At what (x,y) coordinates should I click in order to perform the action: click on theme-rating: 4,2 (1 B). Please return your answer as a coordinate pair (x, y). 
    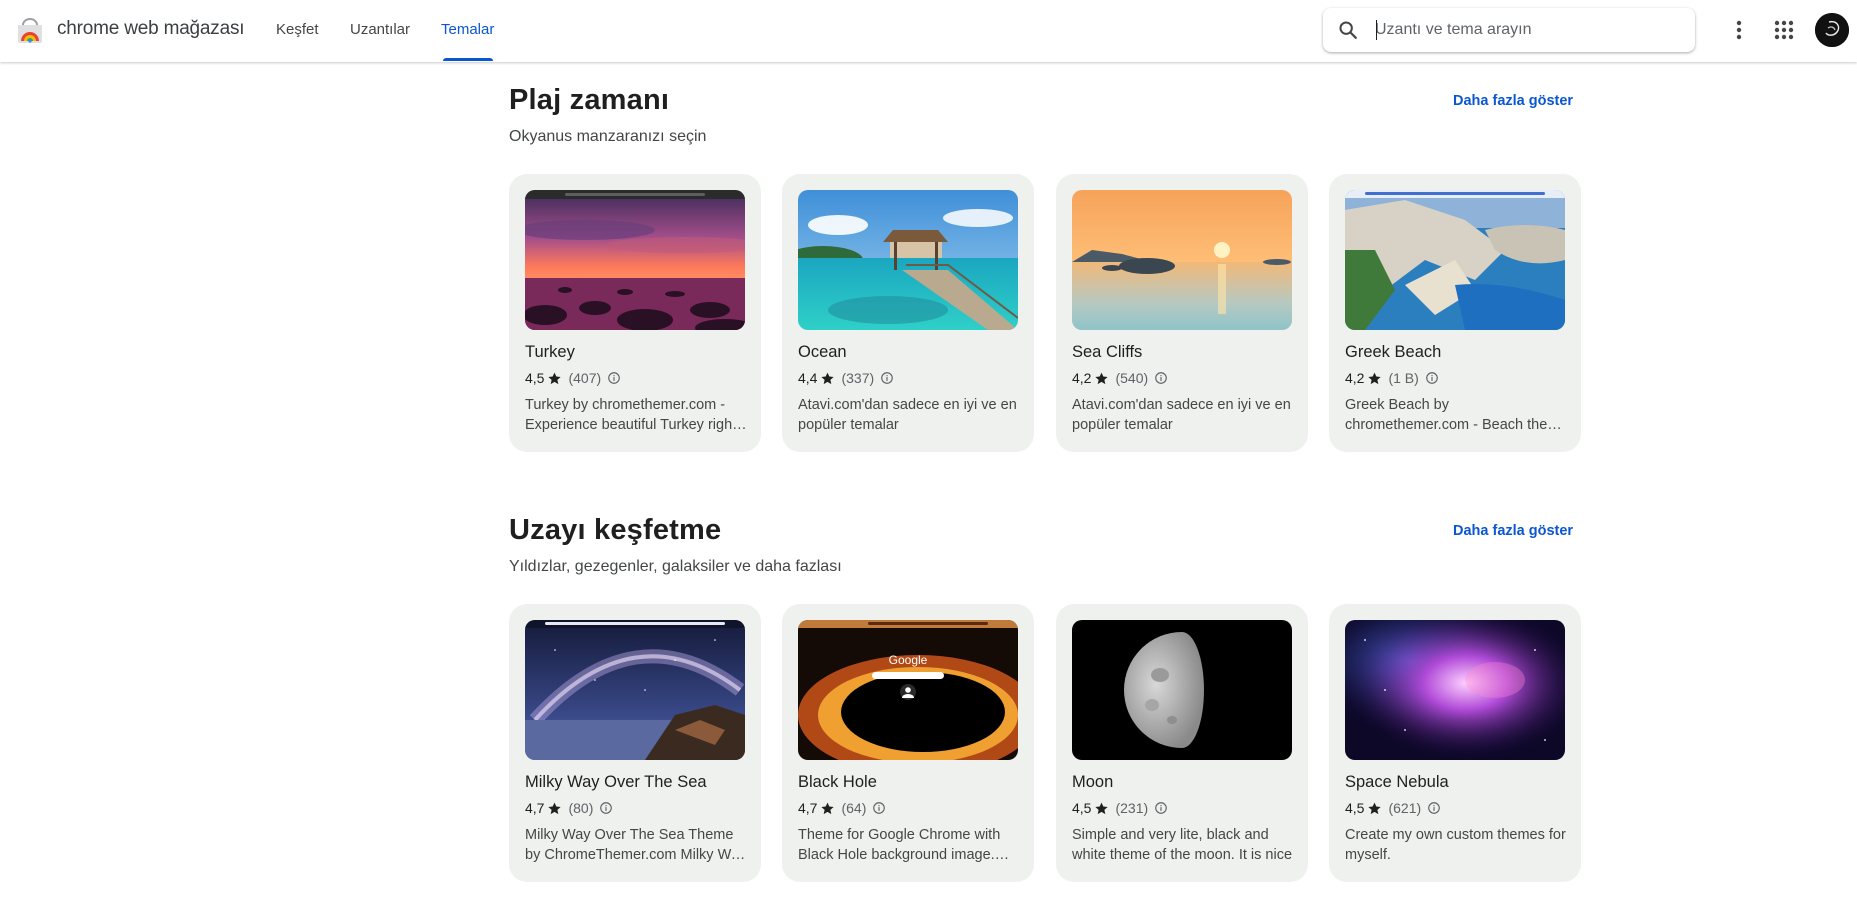
    Looking at the image, I should click on (1392, 378).